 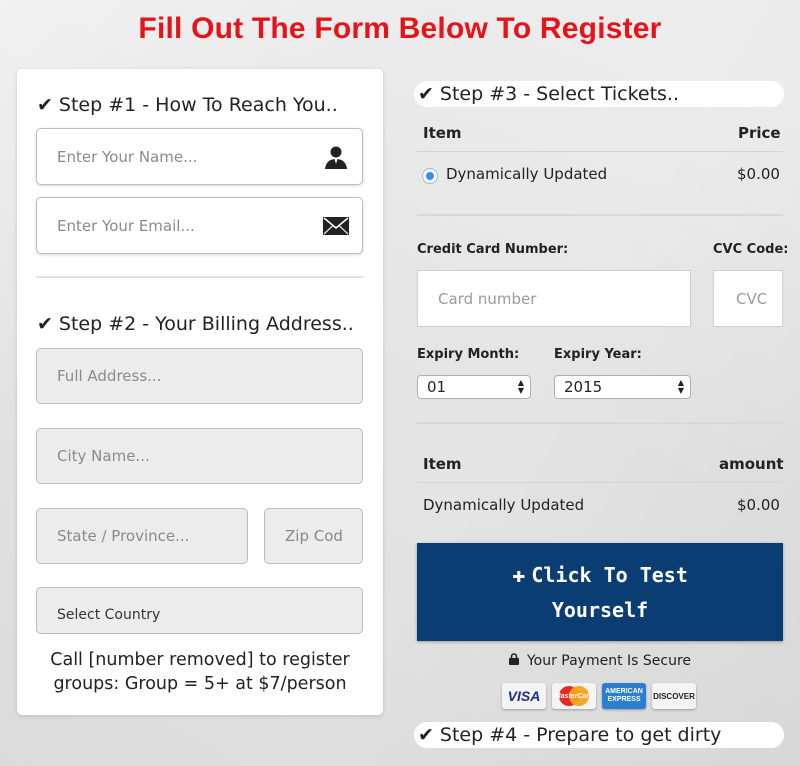 I want to click on country-selected-value: Select Country, so click(x=109, y=615).